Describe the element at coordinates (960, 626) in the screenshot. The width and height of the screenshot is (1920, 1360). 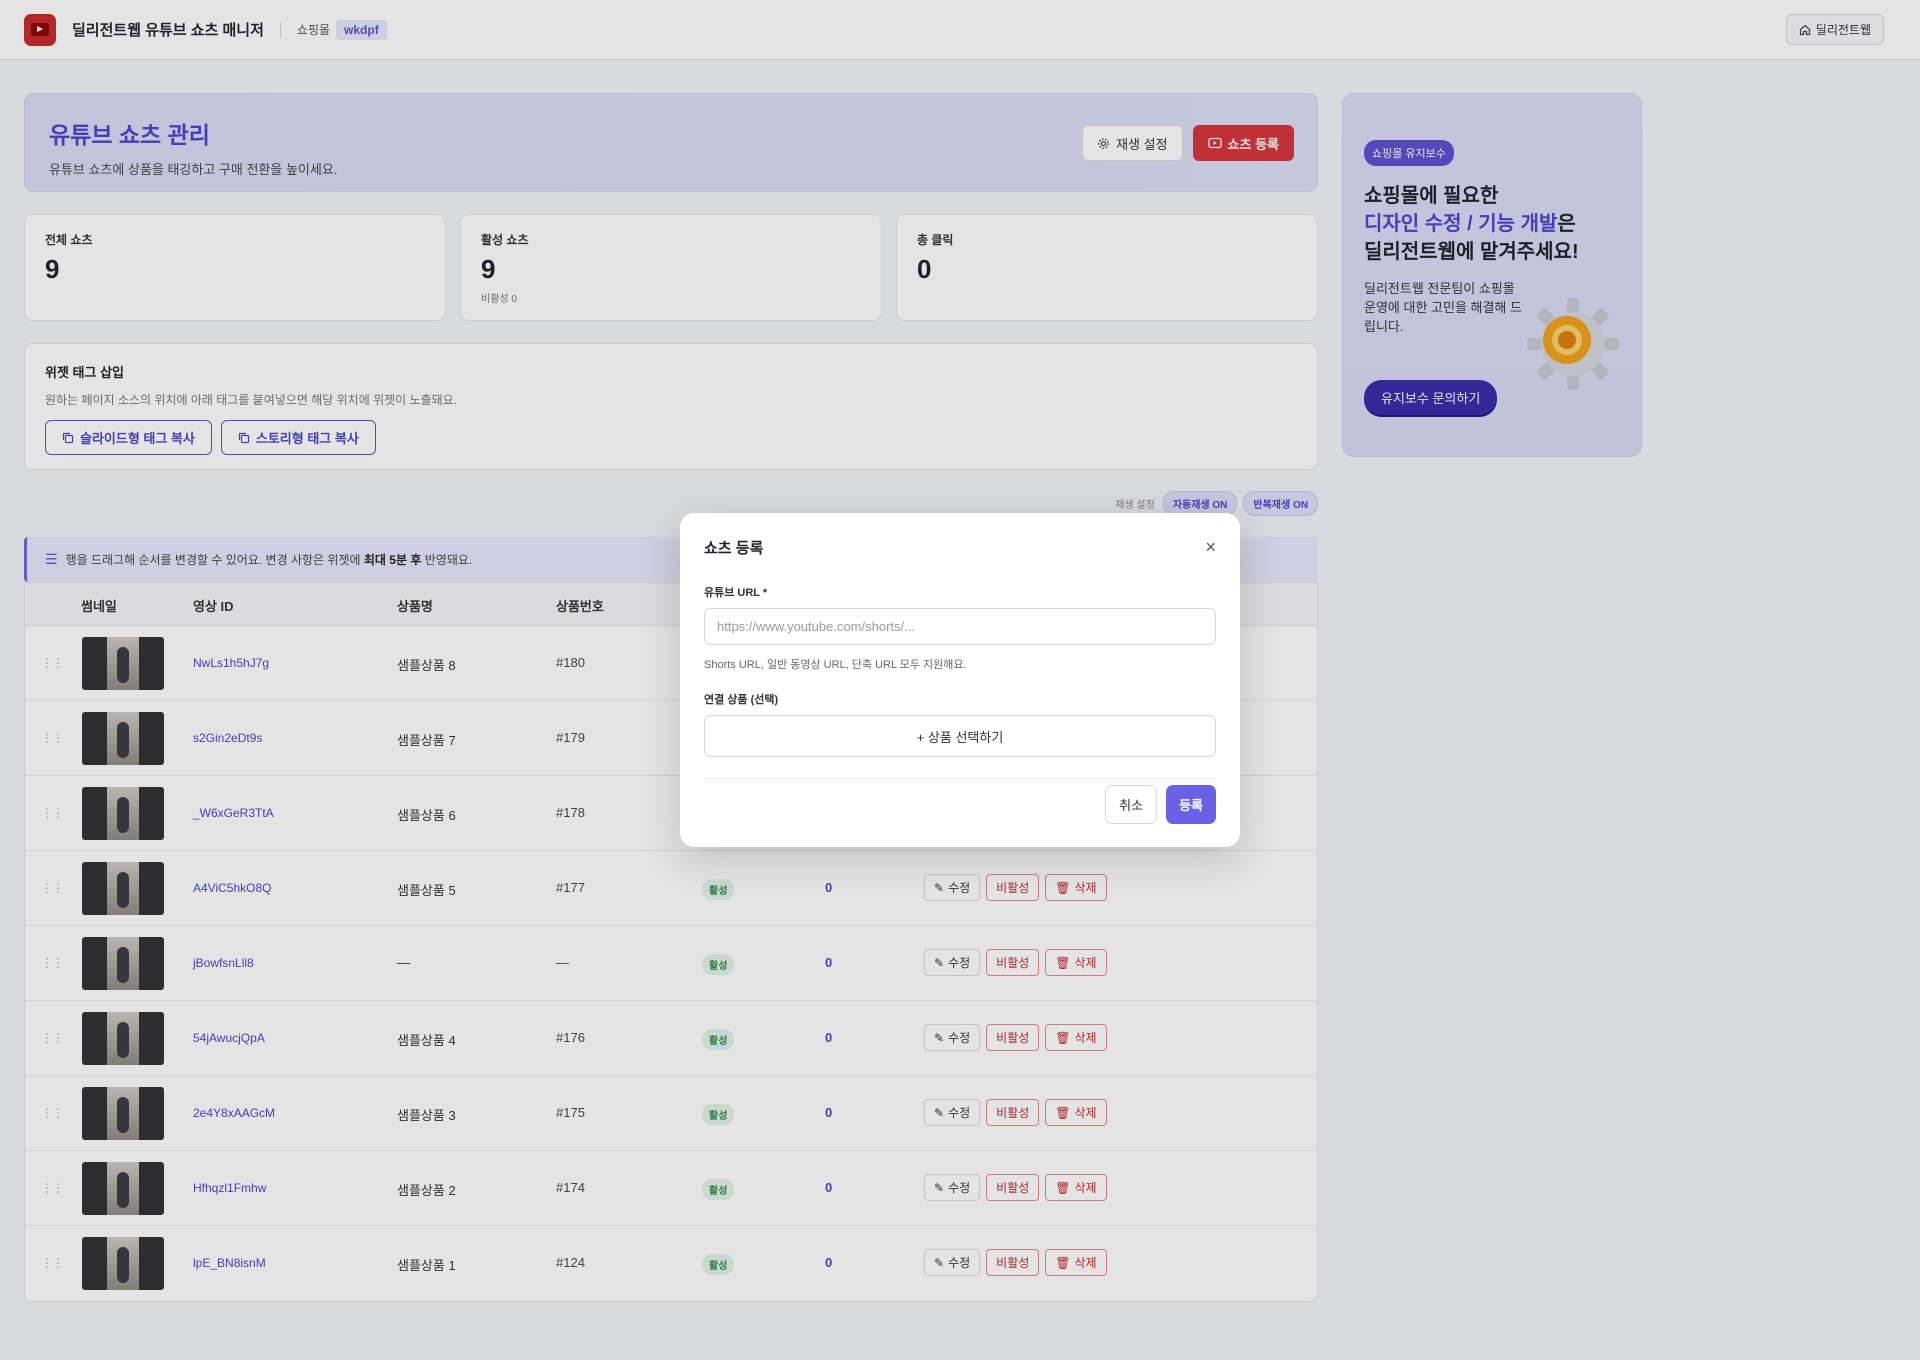
I see `youtube-url-input` at that location.